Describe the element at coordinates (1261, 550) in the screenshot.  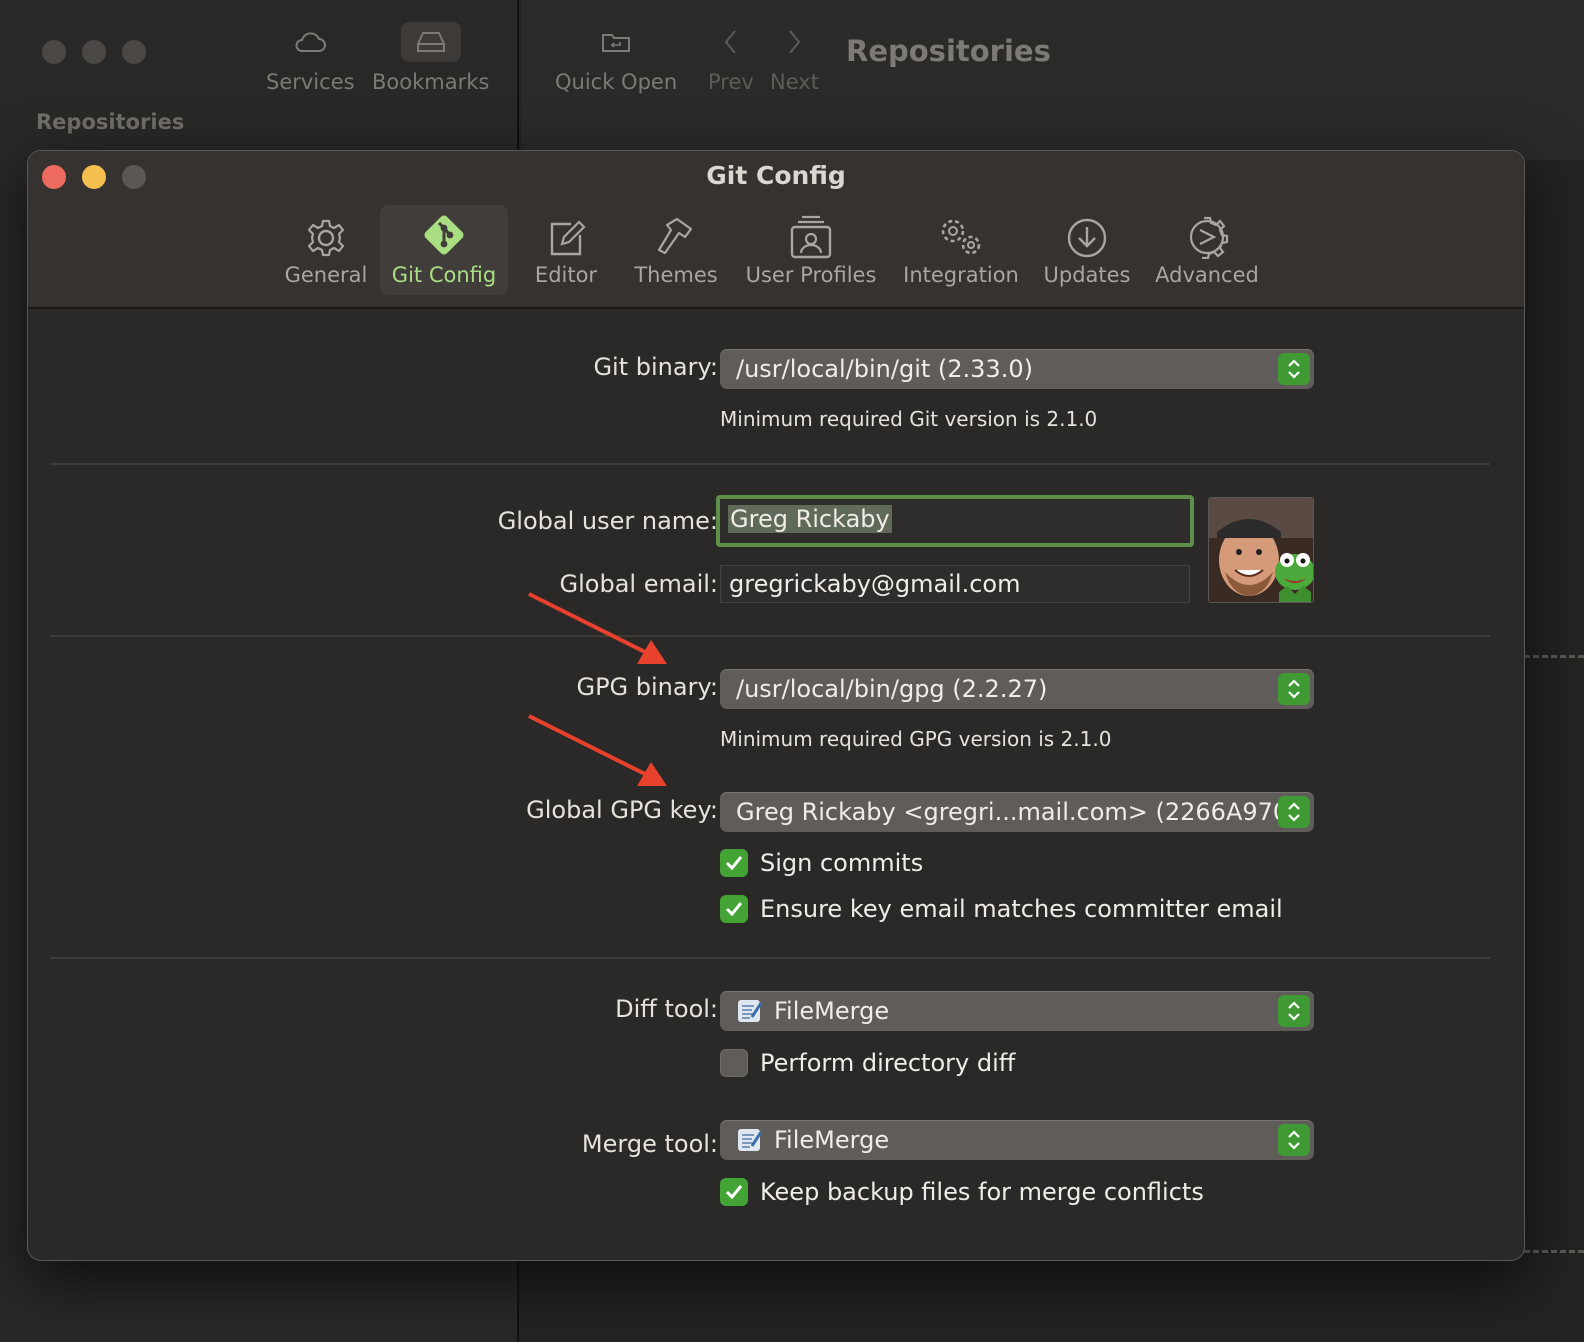
I see `avatar` at that location.